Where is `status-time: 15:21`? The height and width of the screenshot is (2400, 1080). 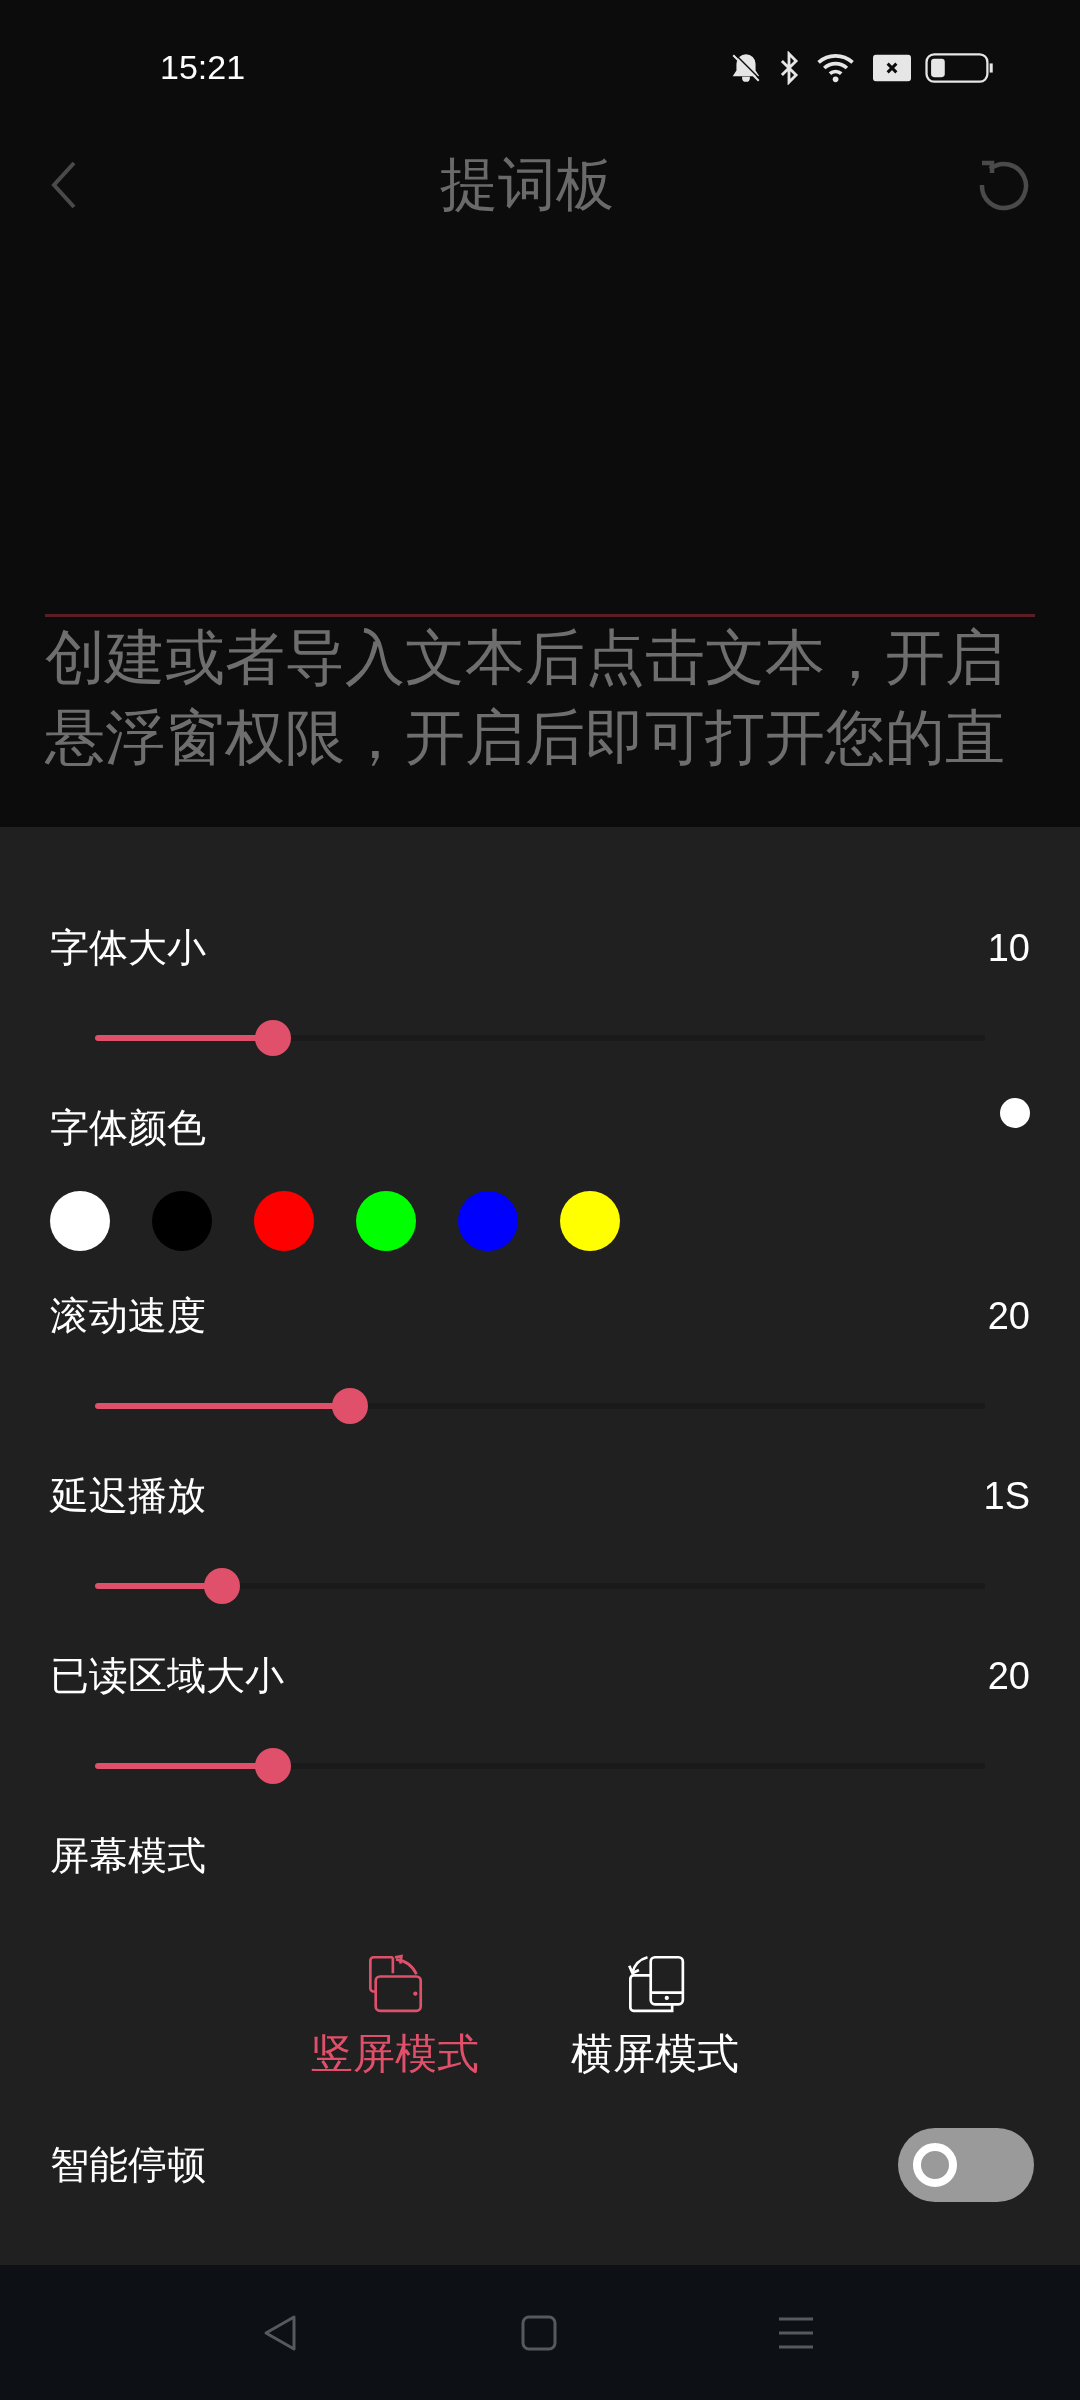
status-time: 15:21 is located at coordinates (203, 67).